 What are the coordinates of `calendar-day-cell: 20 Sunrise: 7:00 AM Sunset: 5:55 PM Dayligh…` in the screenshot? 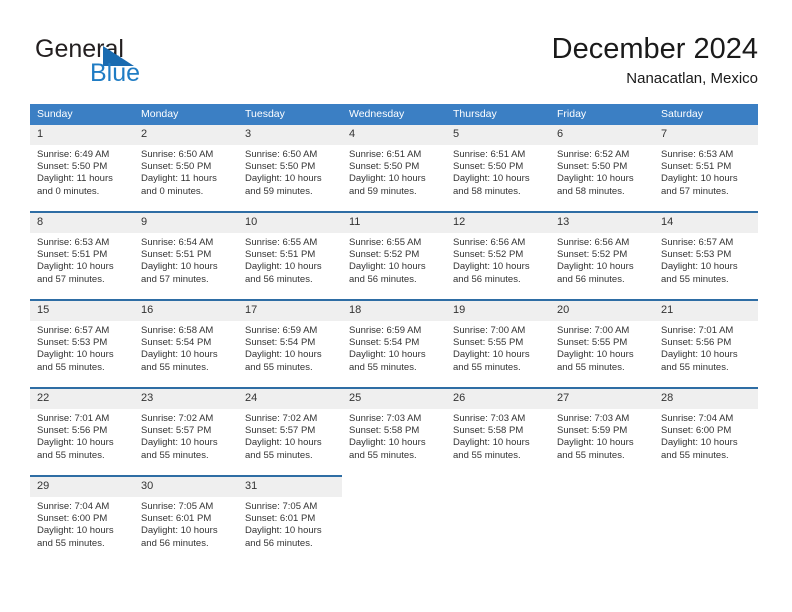 It's located at (602, 343).